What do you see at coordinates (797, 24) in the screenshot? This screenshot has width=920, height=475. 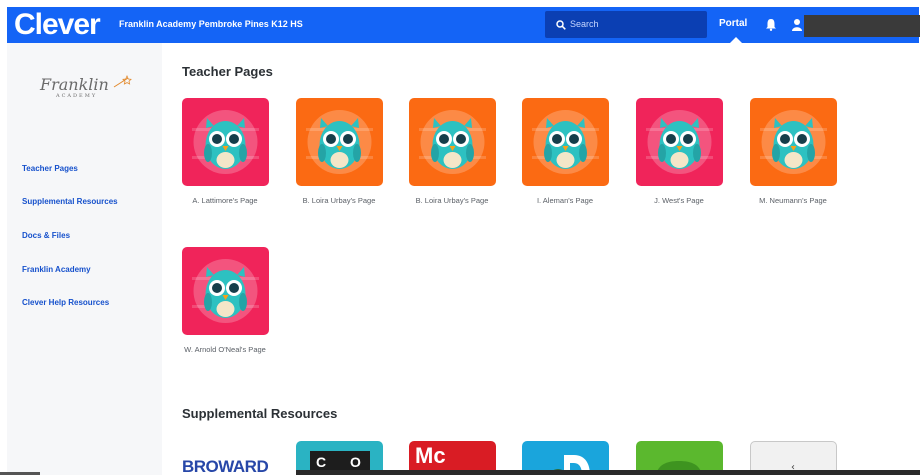 I see `user-icon` at bounding box center [797, 24].